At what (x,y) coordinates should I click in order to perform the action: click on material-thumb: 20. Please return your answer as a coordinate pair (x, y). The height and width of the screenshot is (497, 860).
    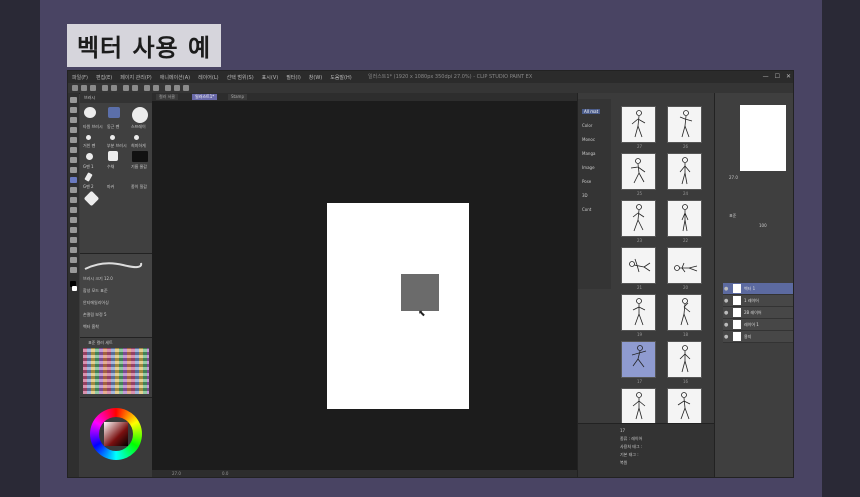
    Looking at the image, I should click on (684, 268).